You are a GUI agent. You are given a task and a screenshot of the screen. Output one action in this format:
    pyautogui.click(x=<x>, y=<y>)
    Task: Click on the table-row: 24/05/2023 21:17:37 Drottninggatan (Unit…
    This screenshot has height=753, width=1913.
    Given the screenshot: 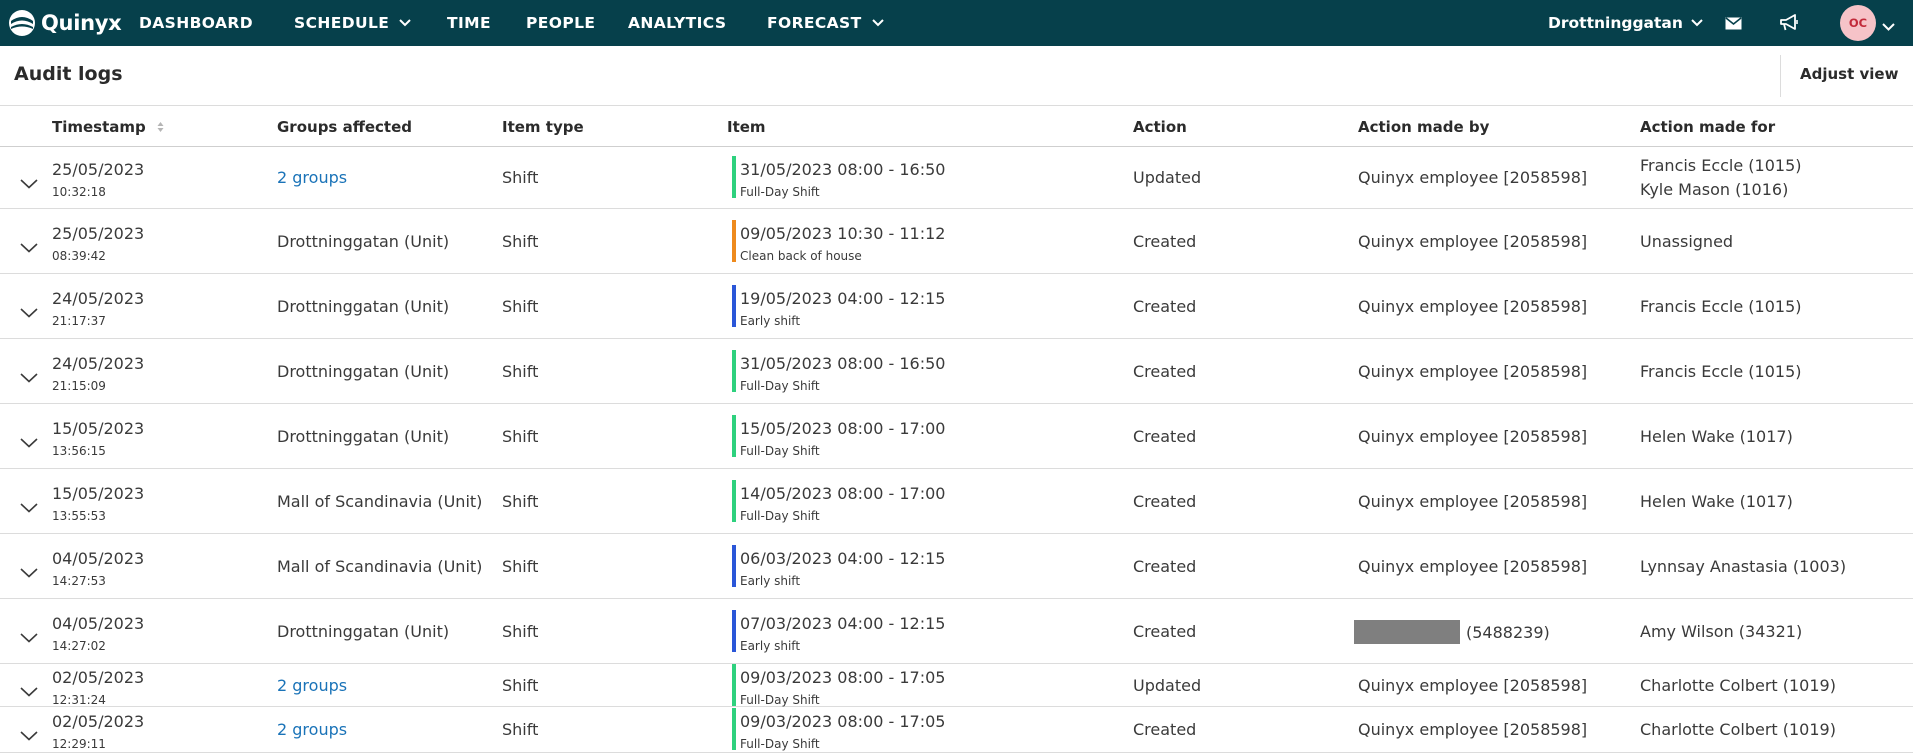 What is the action you would take?
    pyautogui.click(x=956, y=306)
    